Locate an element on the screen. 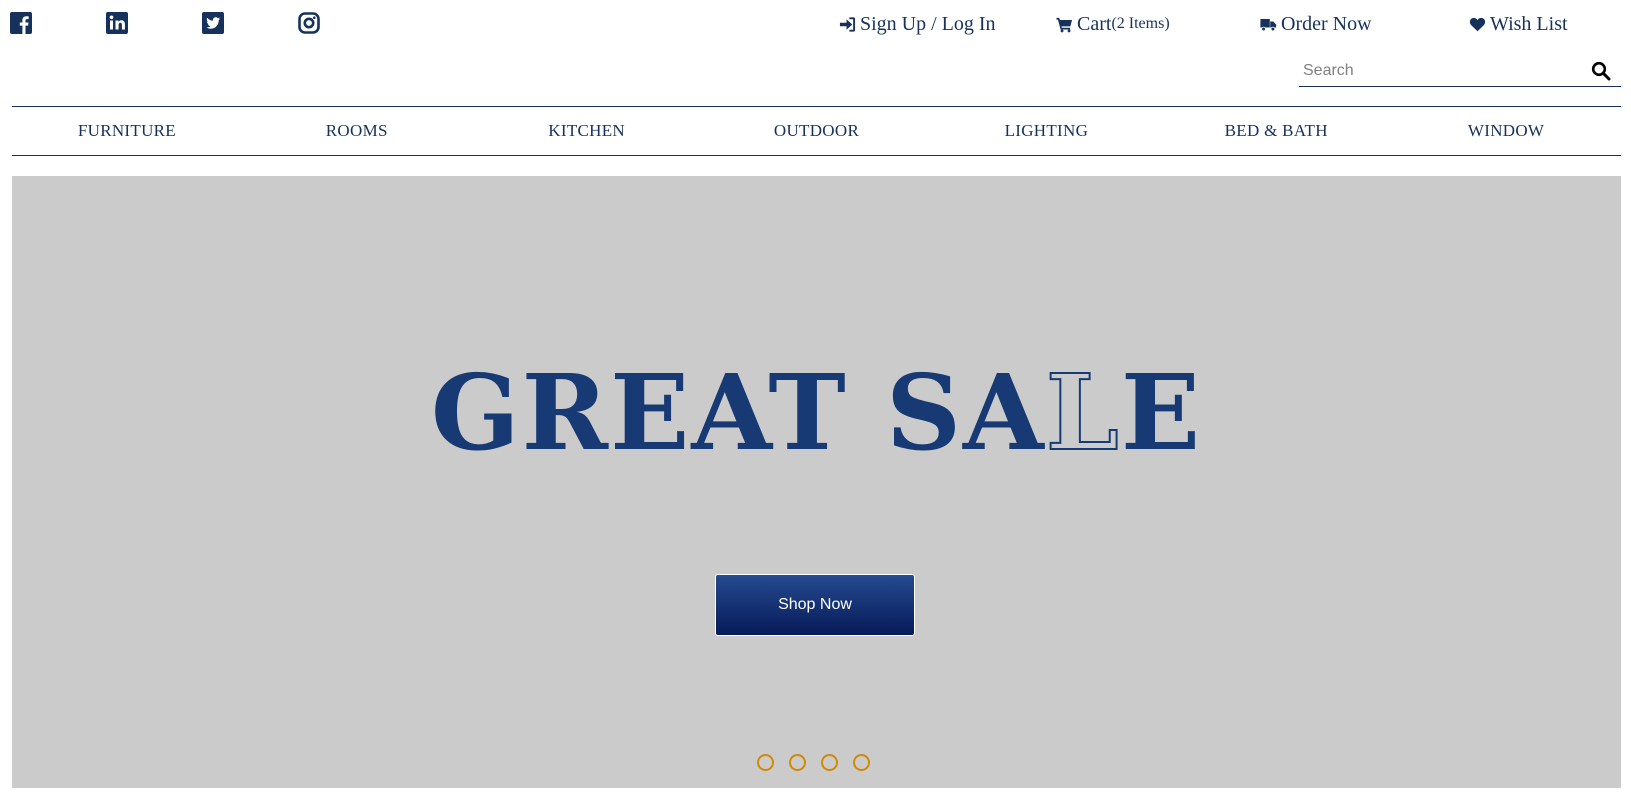 Image resolution: width=1631 pixels, height=796 pixels. wish-list-link: Wish List is located at coordinates (1518, 24).